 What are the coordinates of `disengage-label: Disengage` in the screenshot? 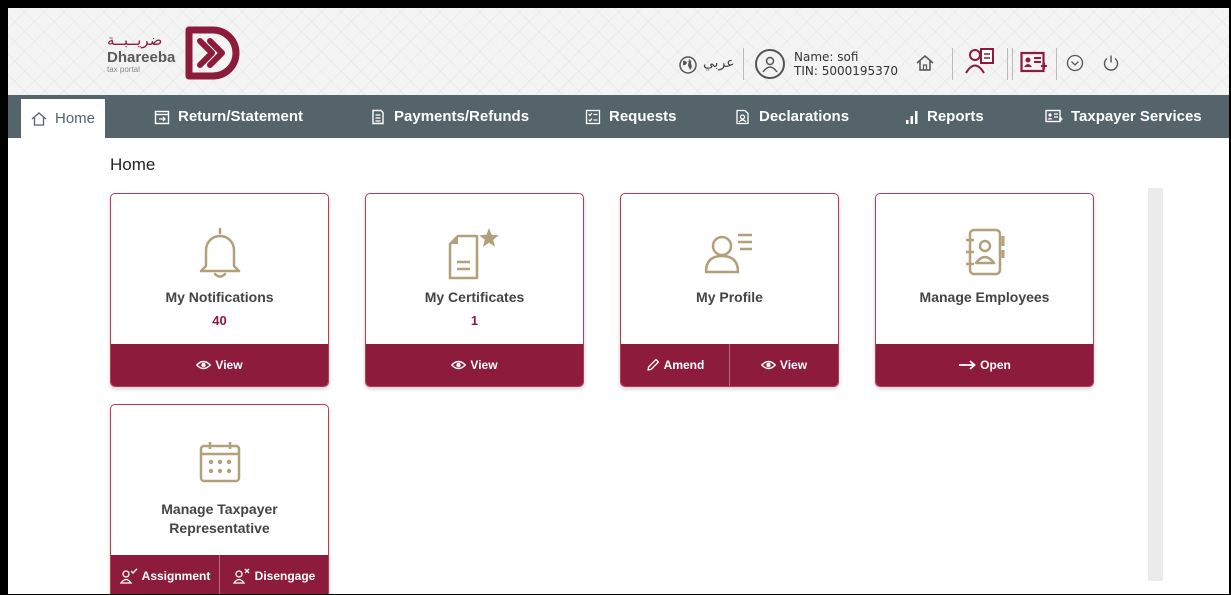 It's located at (285, 576).